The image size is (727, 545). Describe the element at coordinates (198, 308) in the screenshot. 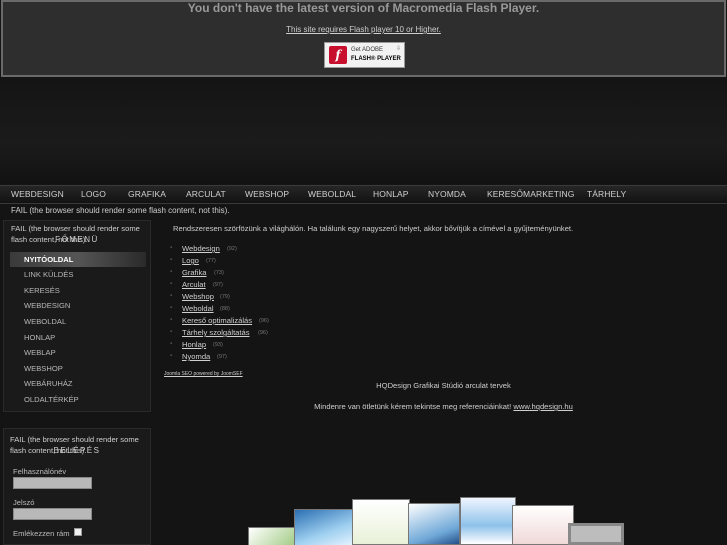

I see `category-link: Weboldal` at that location.